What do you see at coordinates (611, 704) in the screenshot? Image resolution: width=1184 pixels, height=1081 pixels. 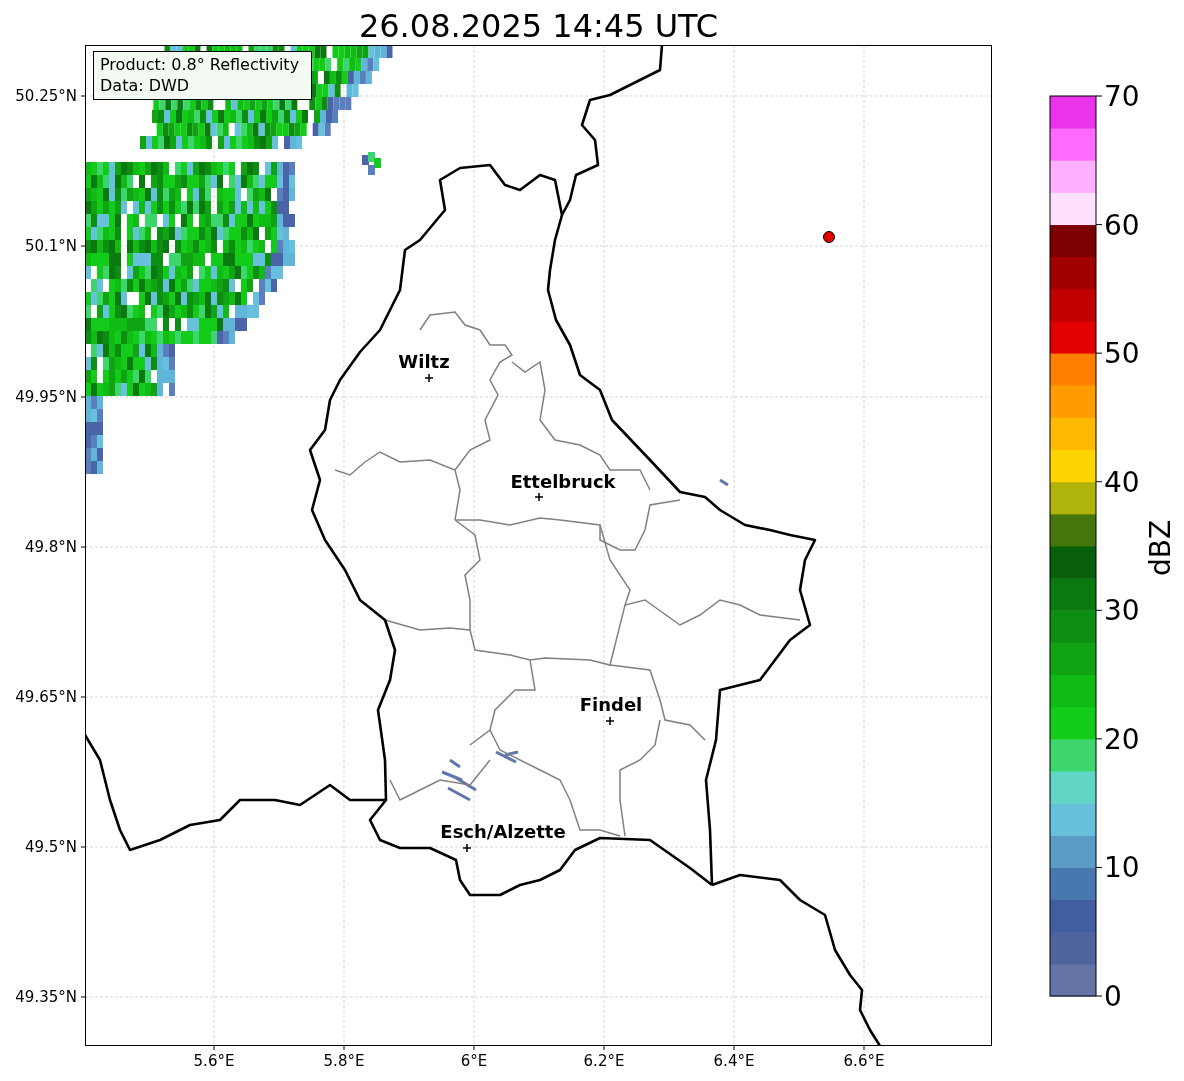 I see `city-label: Findel` at bounding box center [611, 704].